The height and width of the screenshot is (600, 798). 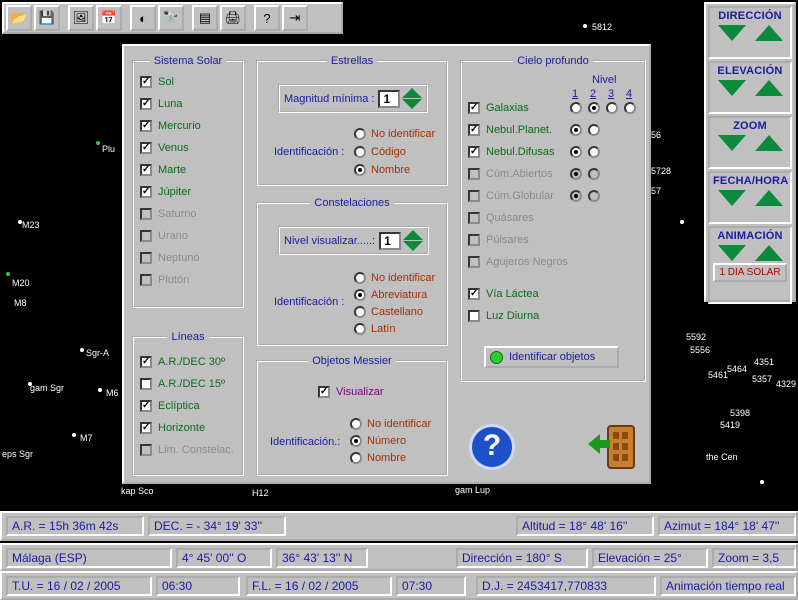 What do you see at coordinates (474, 152) in the screenshot?
I see `deep-nebul-difusas-box: ✓` at bounding box center [474, 152].